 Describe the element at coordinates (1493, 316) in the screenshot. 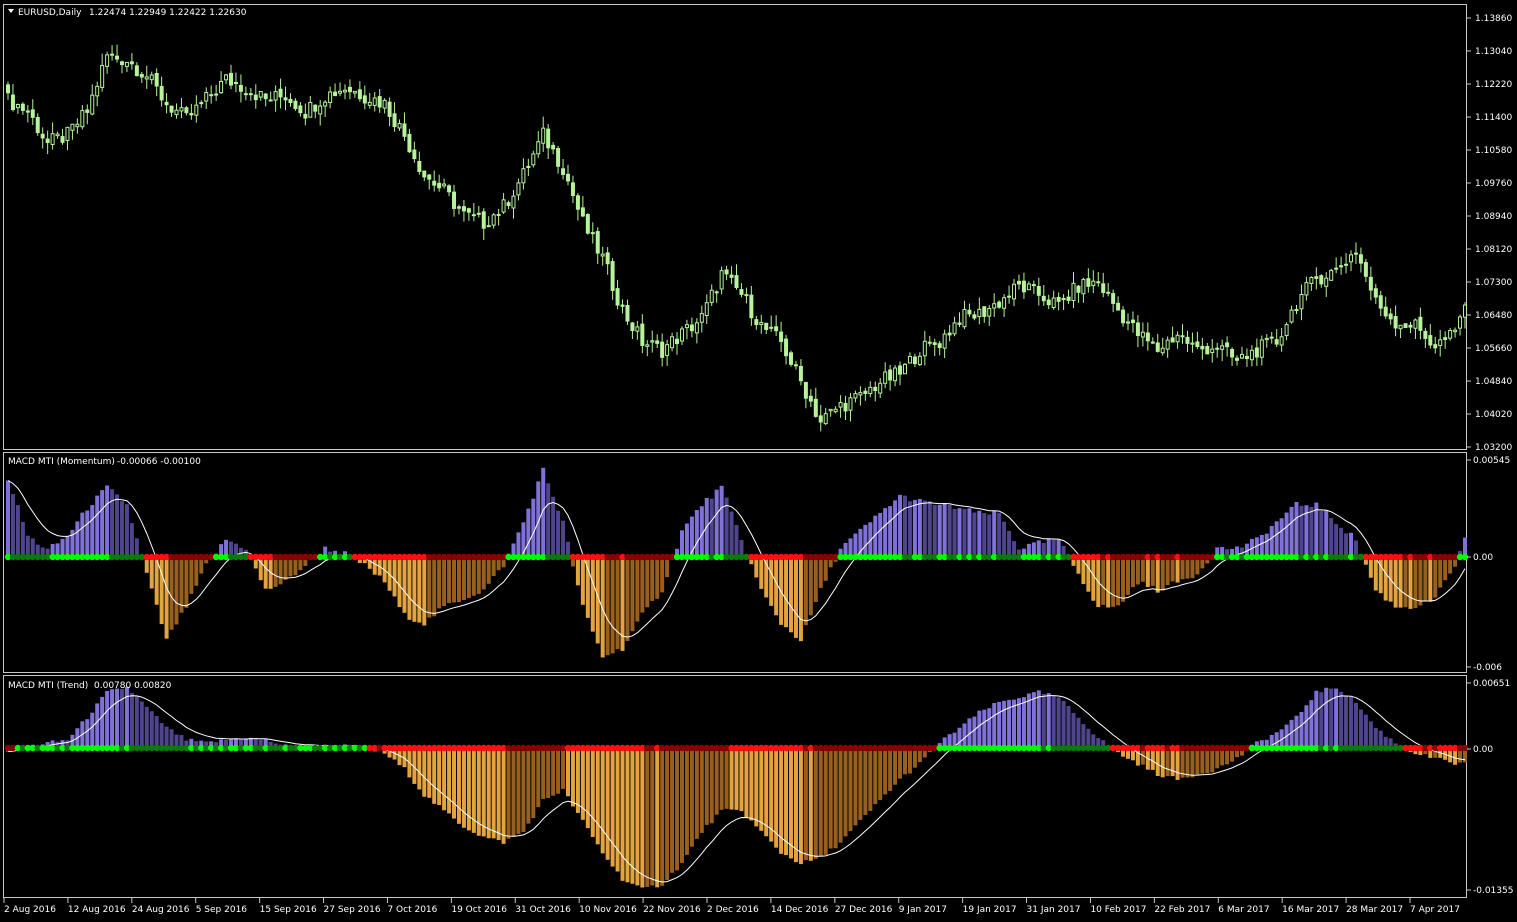

I see `price-y-label: 1.06480` at that location.